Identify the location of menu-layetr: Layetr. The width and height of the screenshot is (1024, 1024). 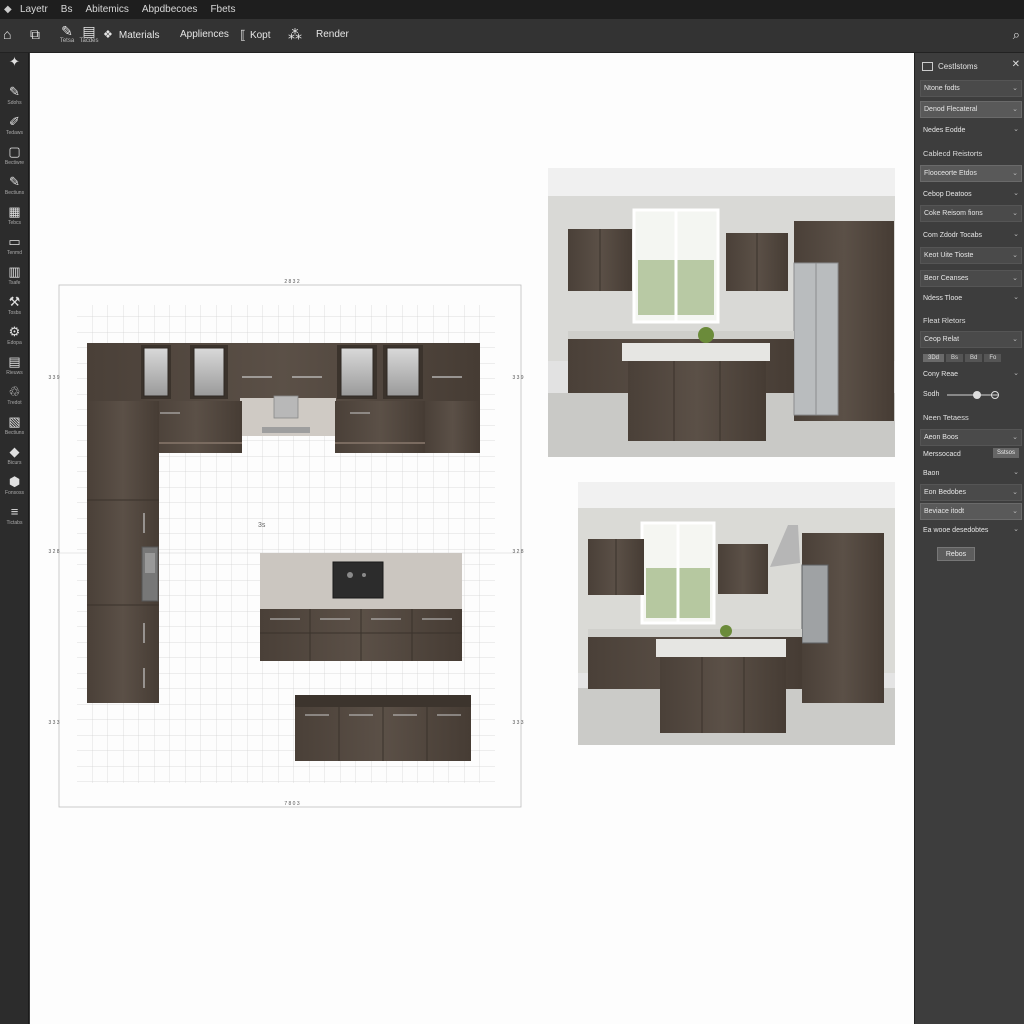
(34, 9).